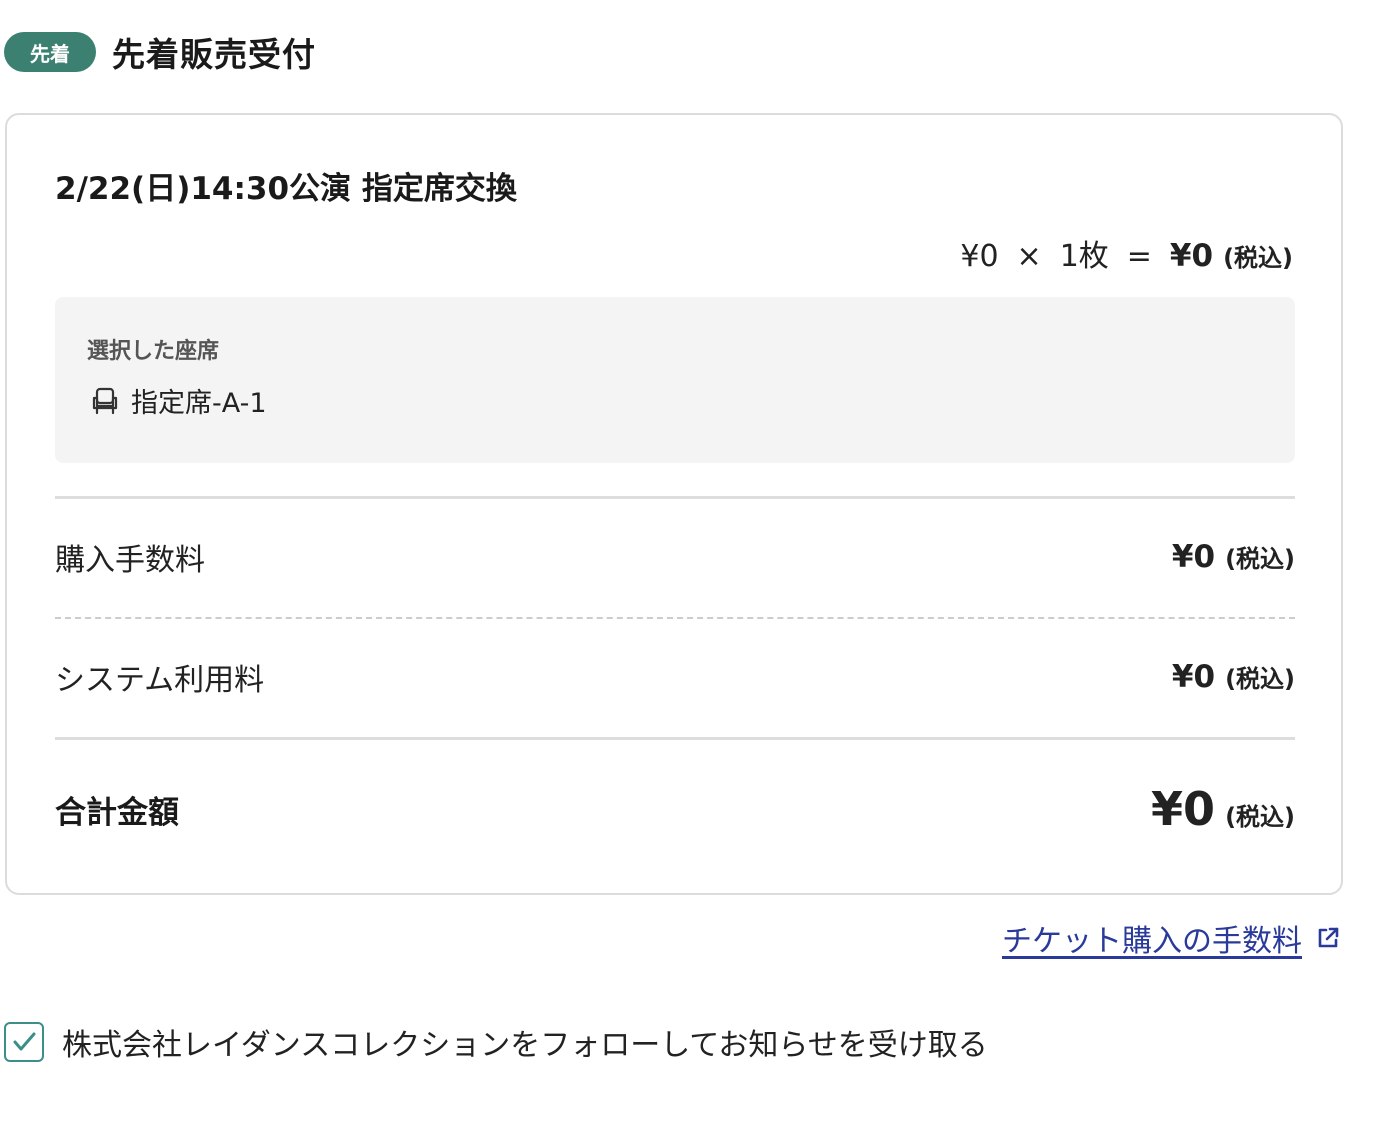  What do you see at coordinates (130, 560) in the screenshot?
I see `fee-label: 購入手数料` at bounding box center [130, 560].